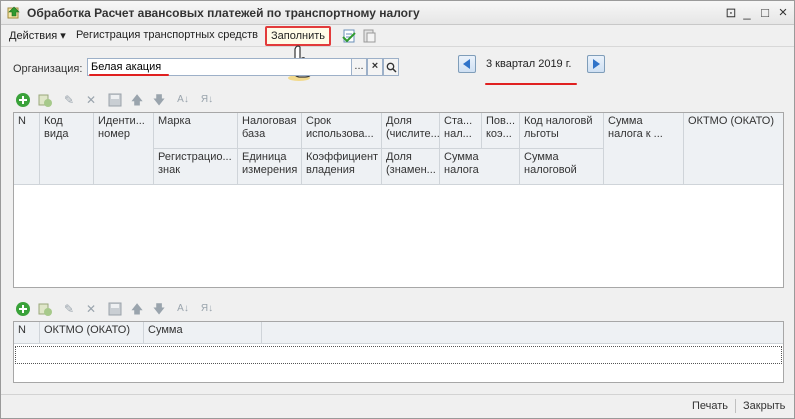 This screenshot has height=419, width=795. I want to click on processing-icon, so click(13, 12).